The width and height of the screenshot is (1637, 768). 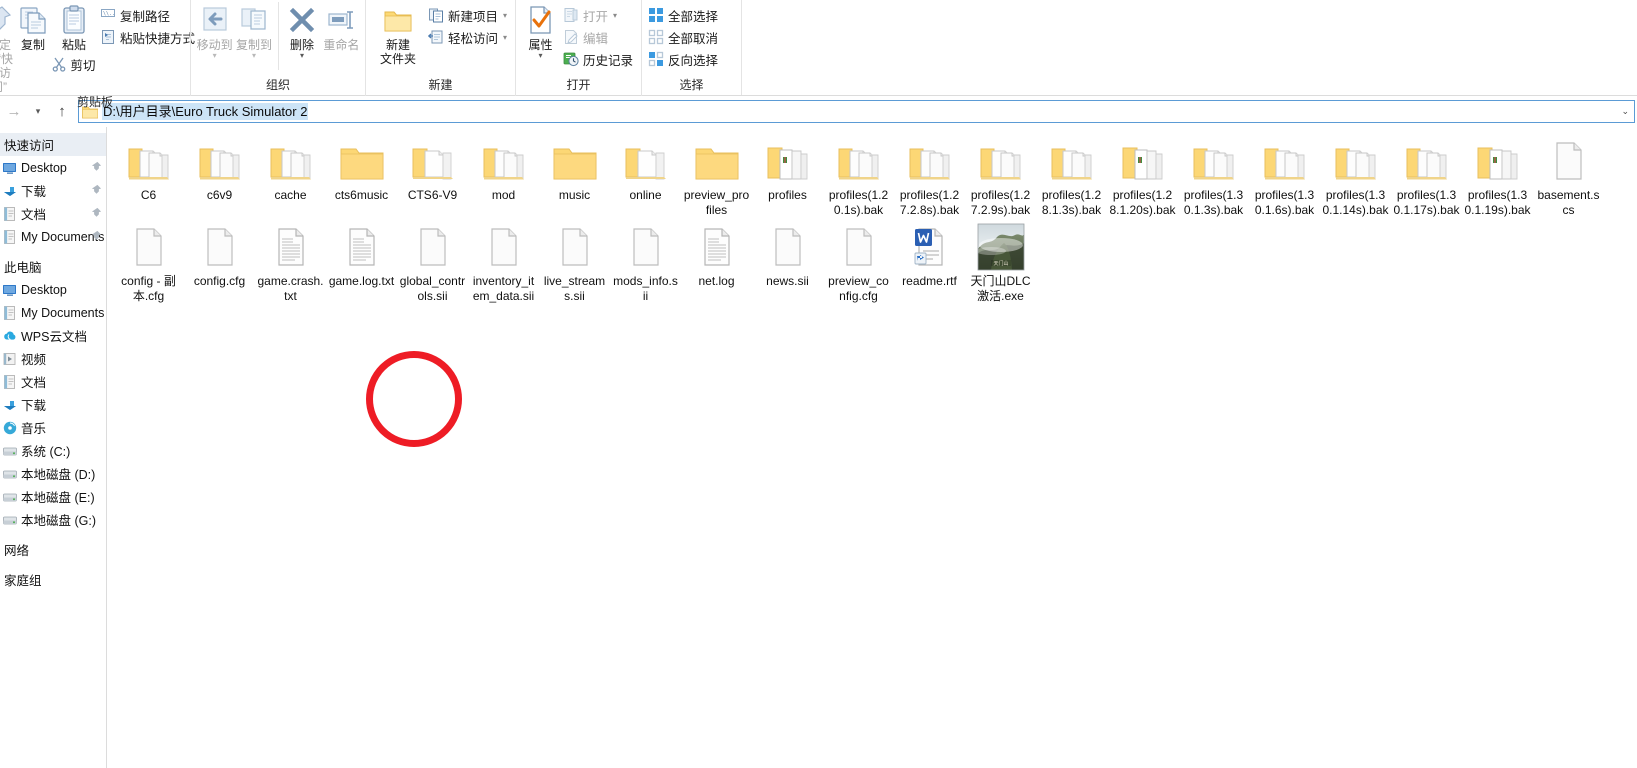 I want to click on move-to-button: 移动到 ▾, so click(x=214, y=31).